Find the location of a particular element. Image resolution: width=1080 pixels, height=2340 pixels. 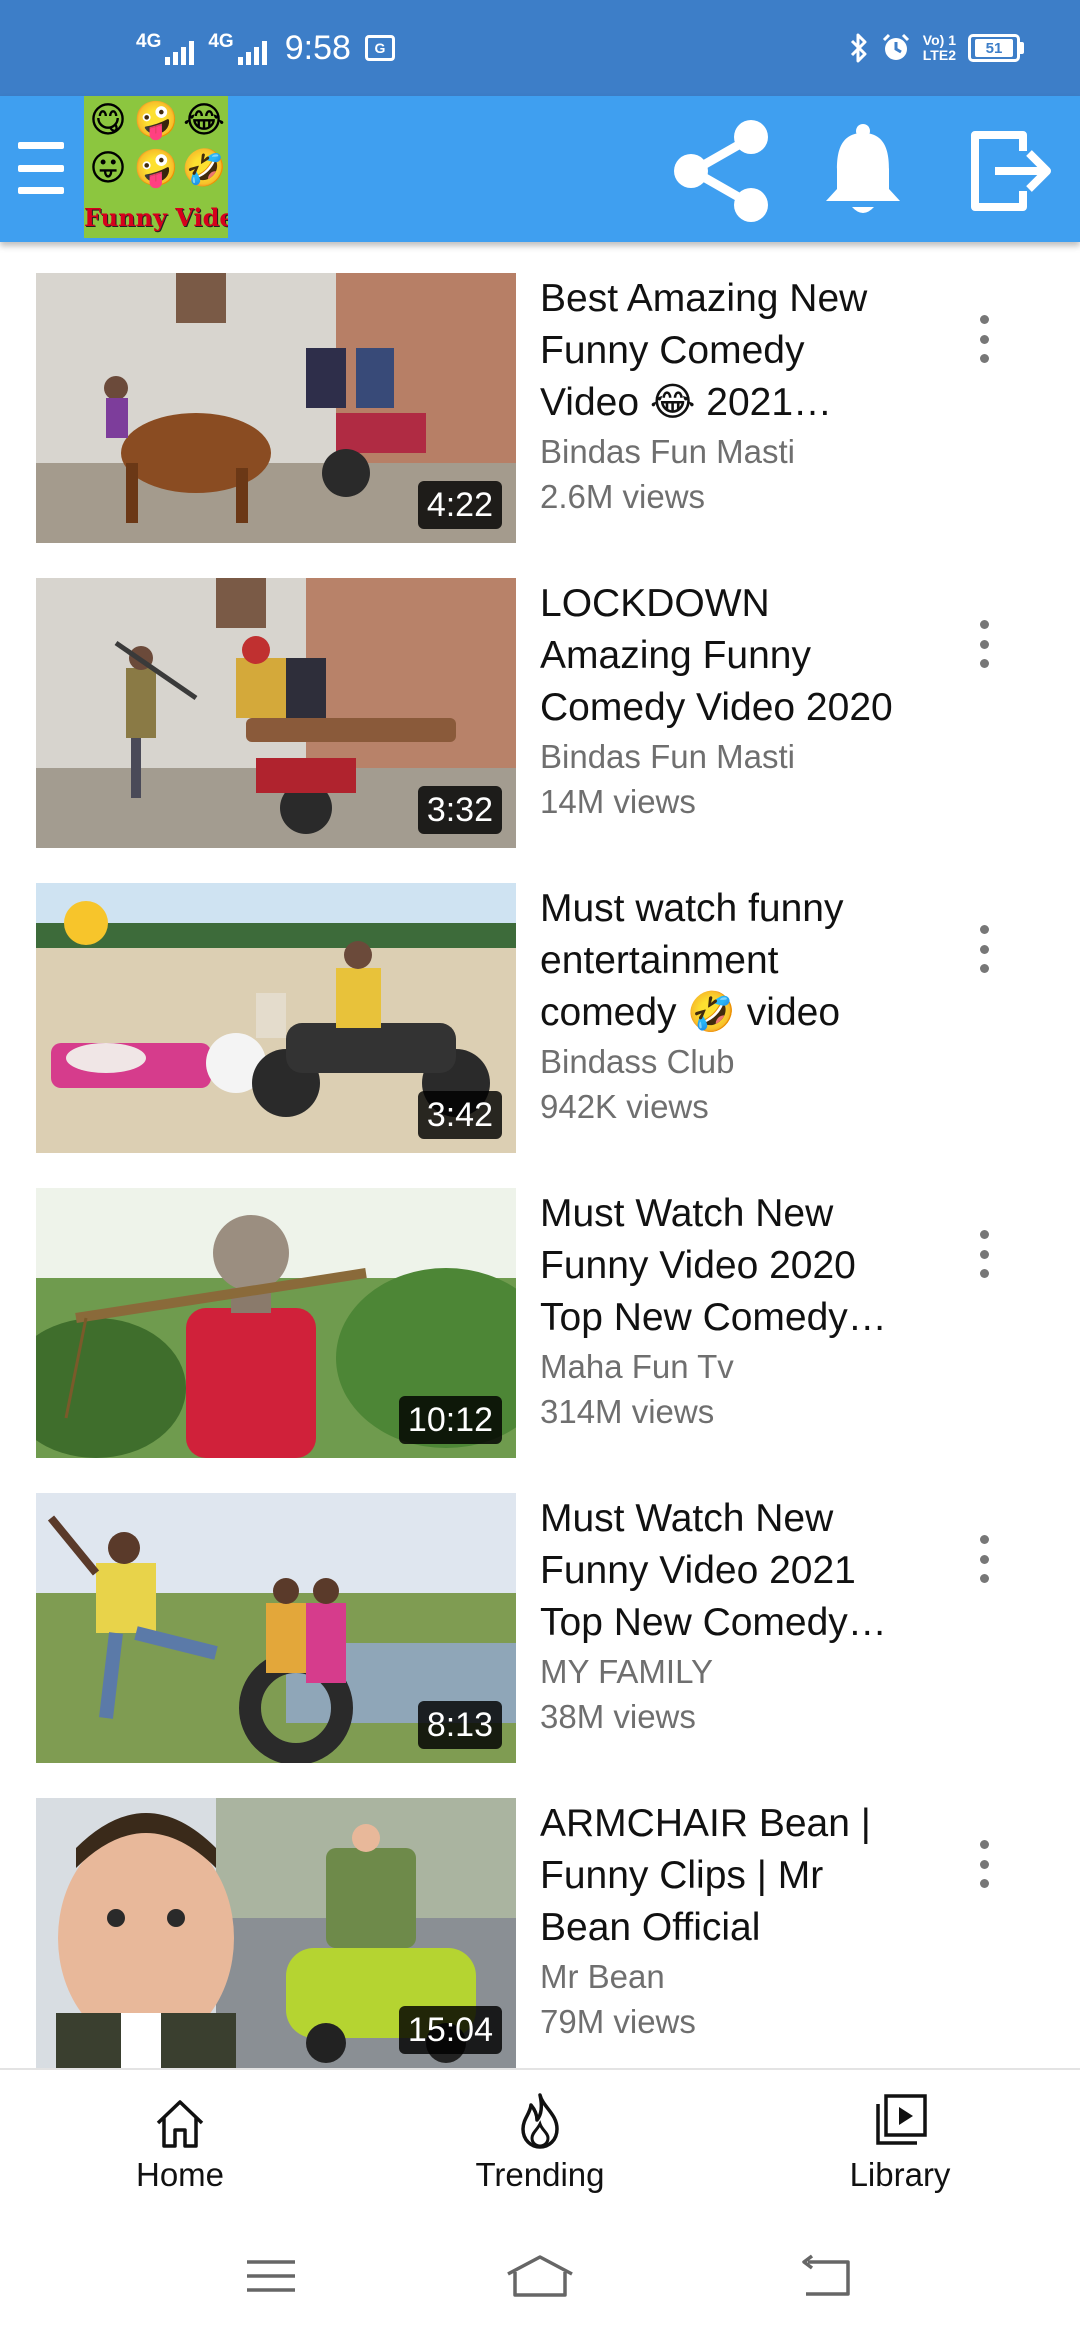

volte-indicator: Vo) 1 LTE2 is located at coordinates (939, 48).